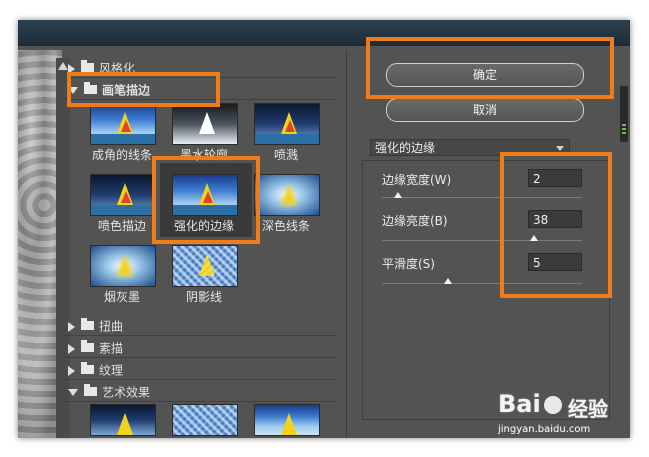  I want to click on thumb-label: 喷色描边, so click(121, 226).